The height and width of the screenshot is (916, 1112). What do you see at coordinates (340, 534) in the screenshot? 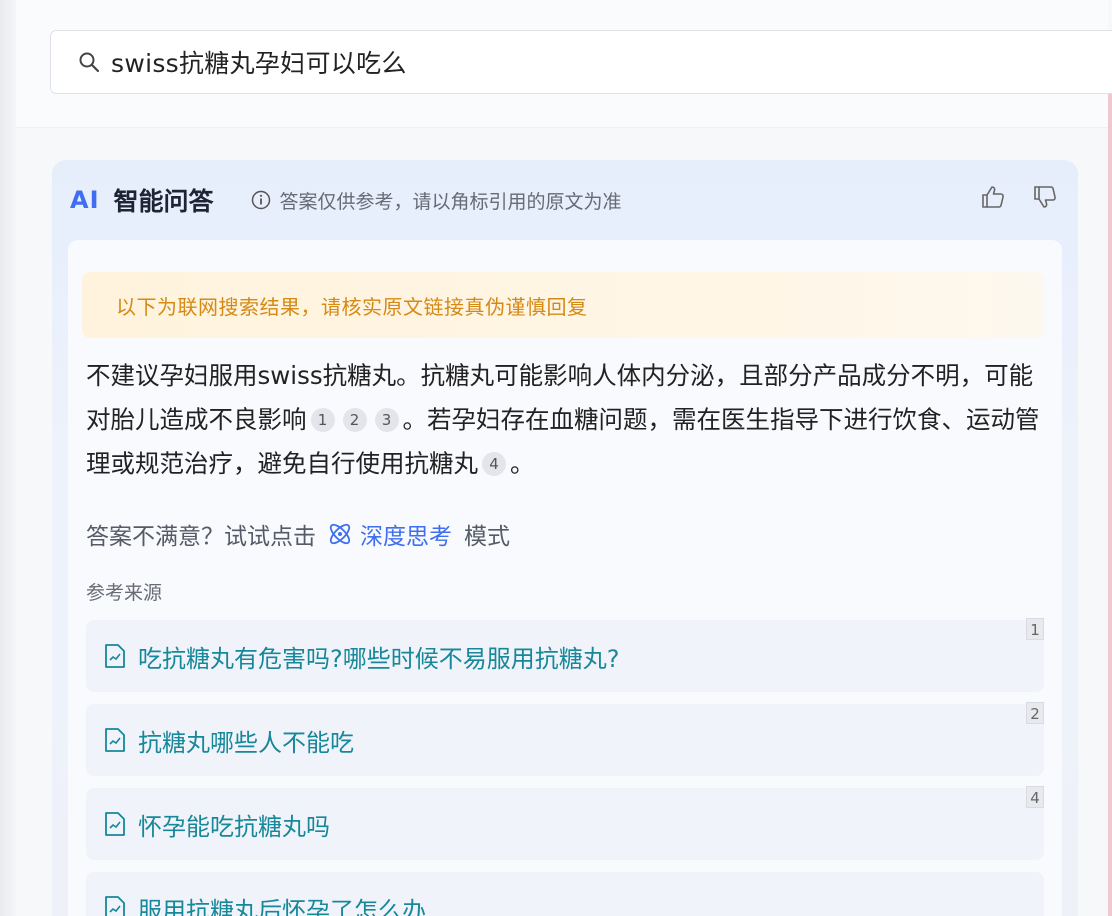
I see `atom-icon` at bounding box center [340, 534].